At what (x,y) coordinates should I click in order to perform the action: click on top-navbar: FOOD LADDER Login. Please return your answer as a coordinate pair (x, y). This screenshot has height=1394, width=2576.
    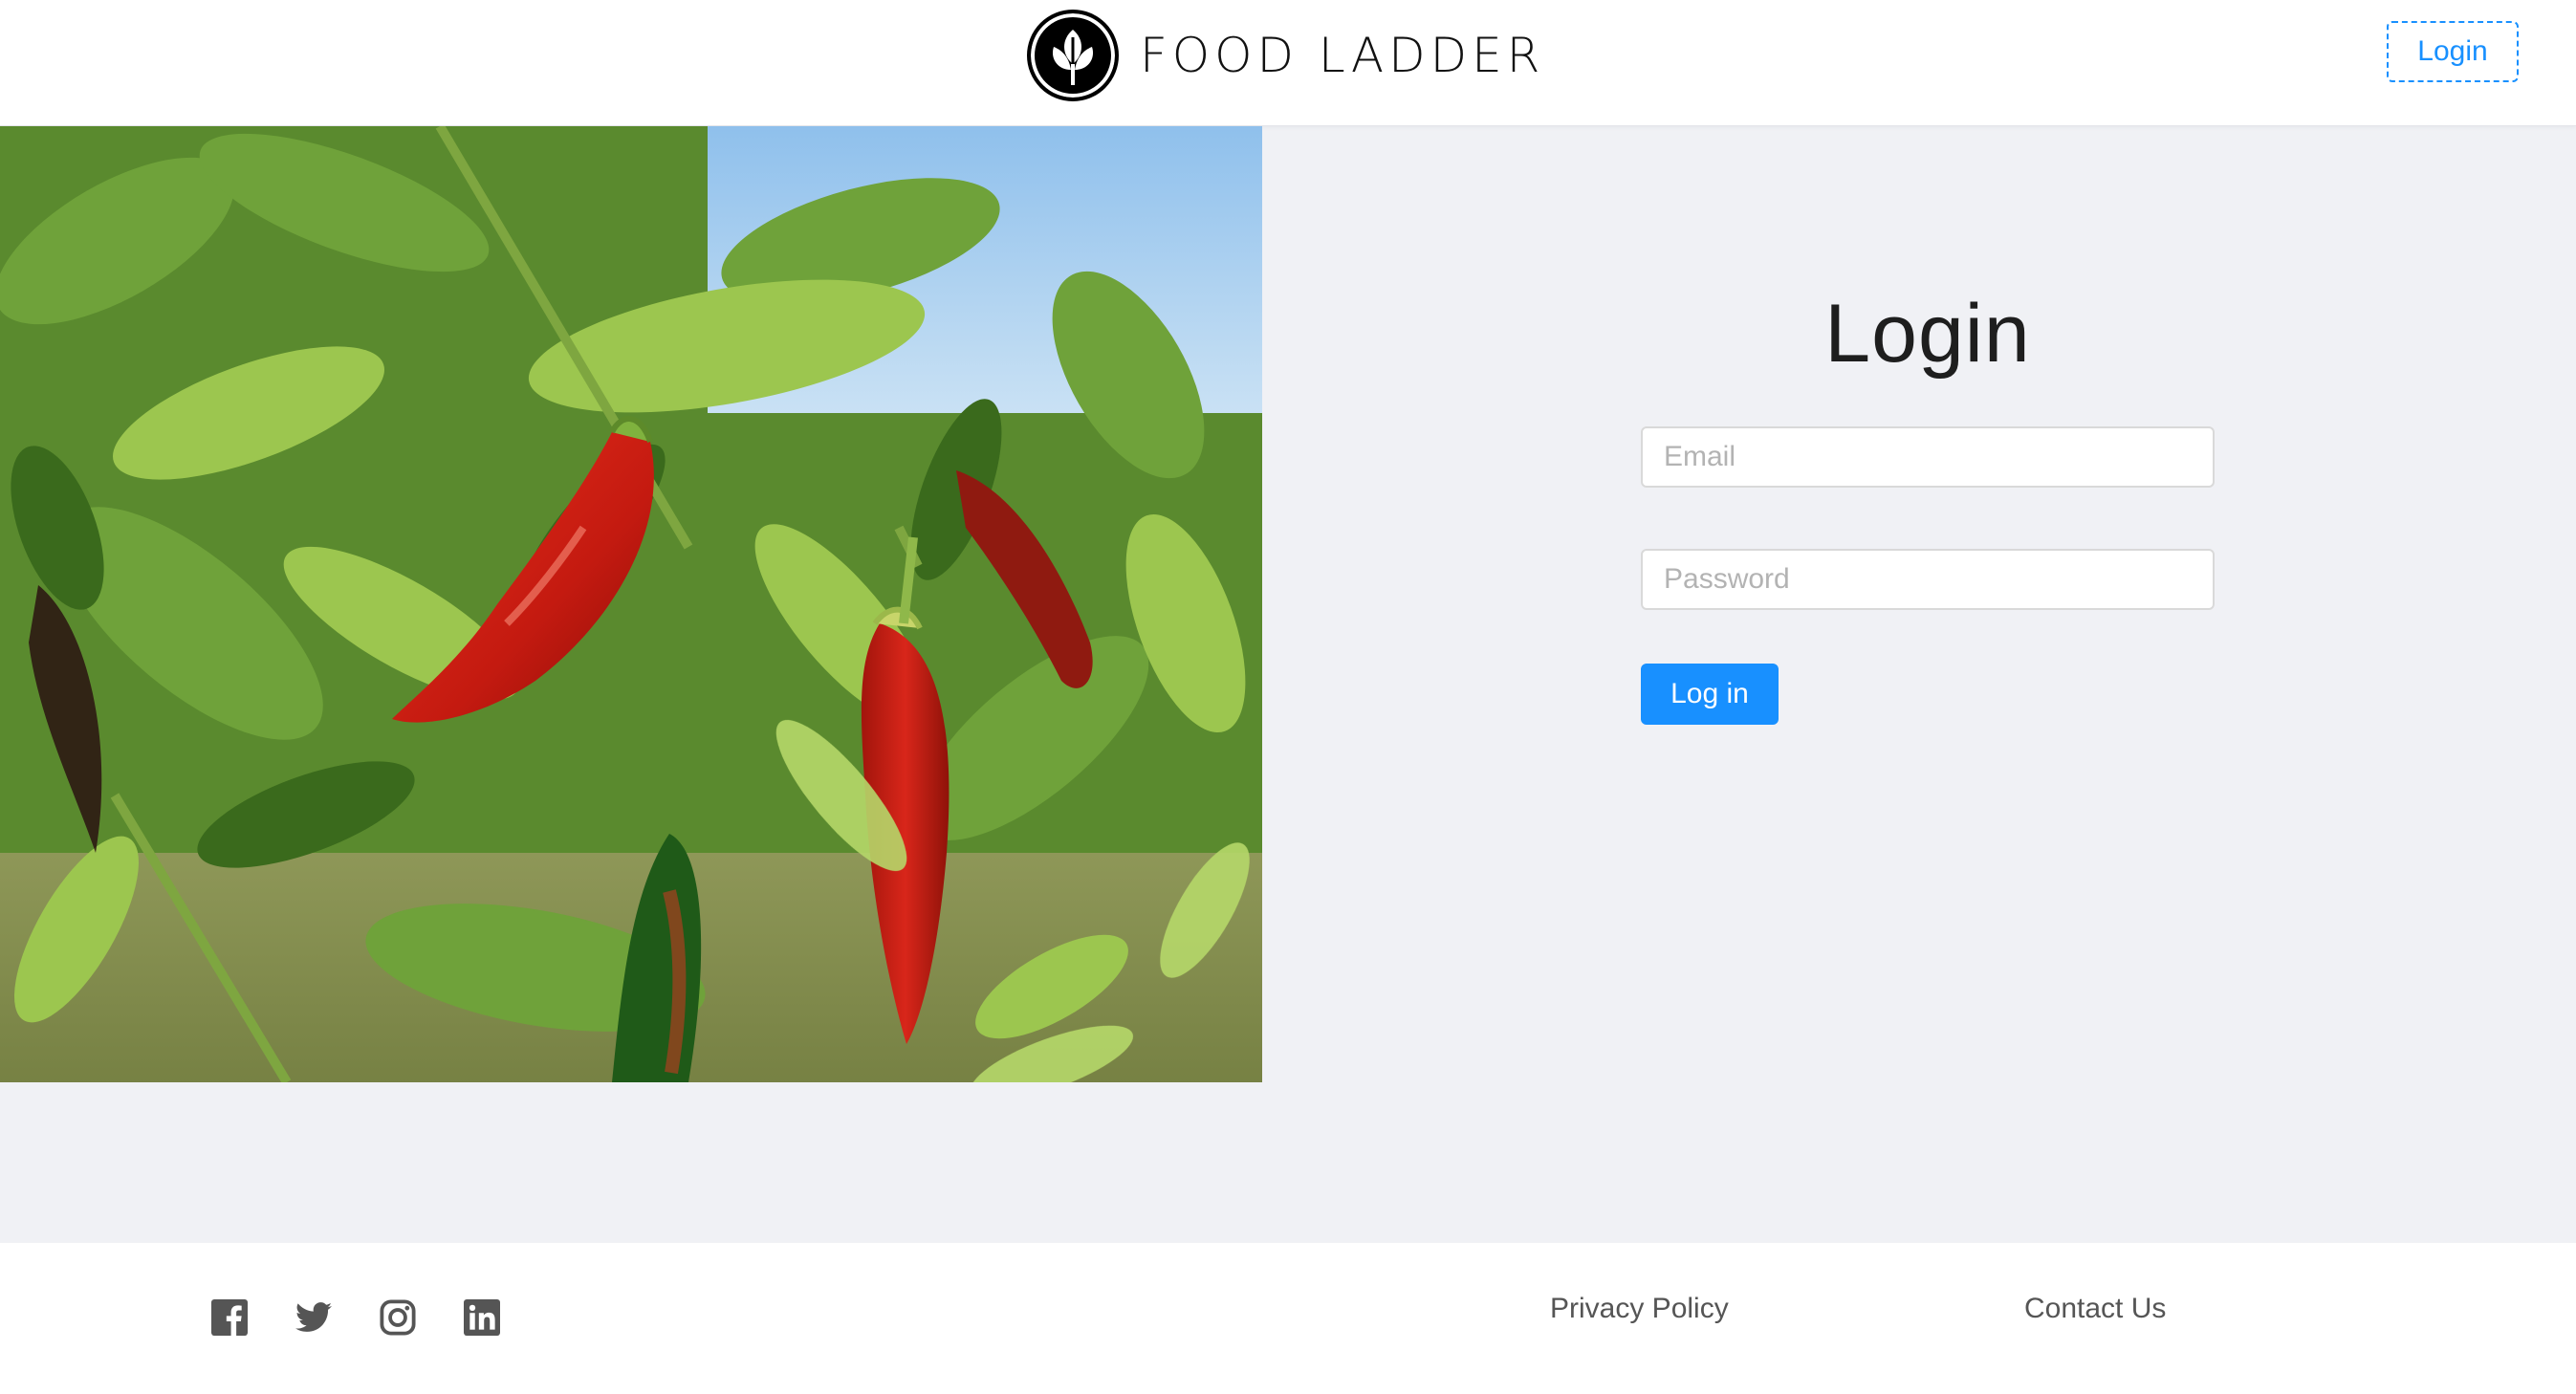
    Looking at the image, I should click on (1288, 63).